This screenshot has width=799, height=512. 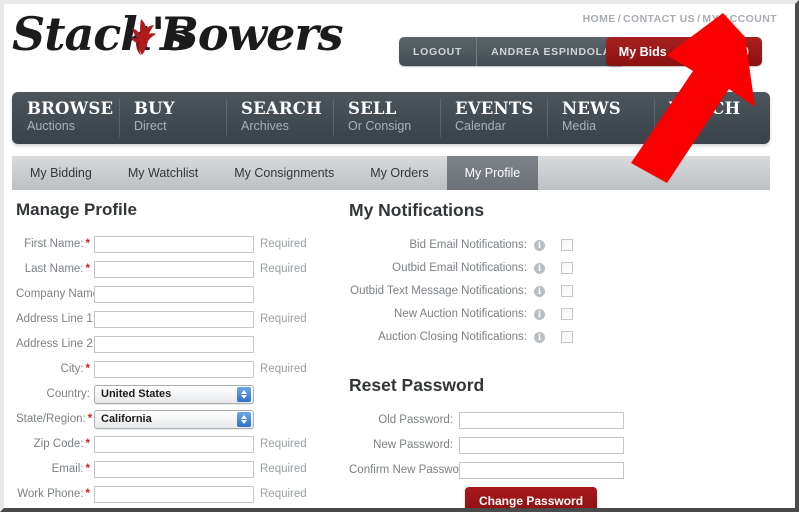 I want to click on tab-my-orders: My Orders, so click(x=399, y=173).